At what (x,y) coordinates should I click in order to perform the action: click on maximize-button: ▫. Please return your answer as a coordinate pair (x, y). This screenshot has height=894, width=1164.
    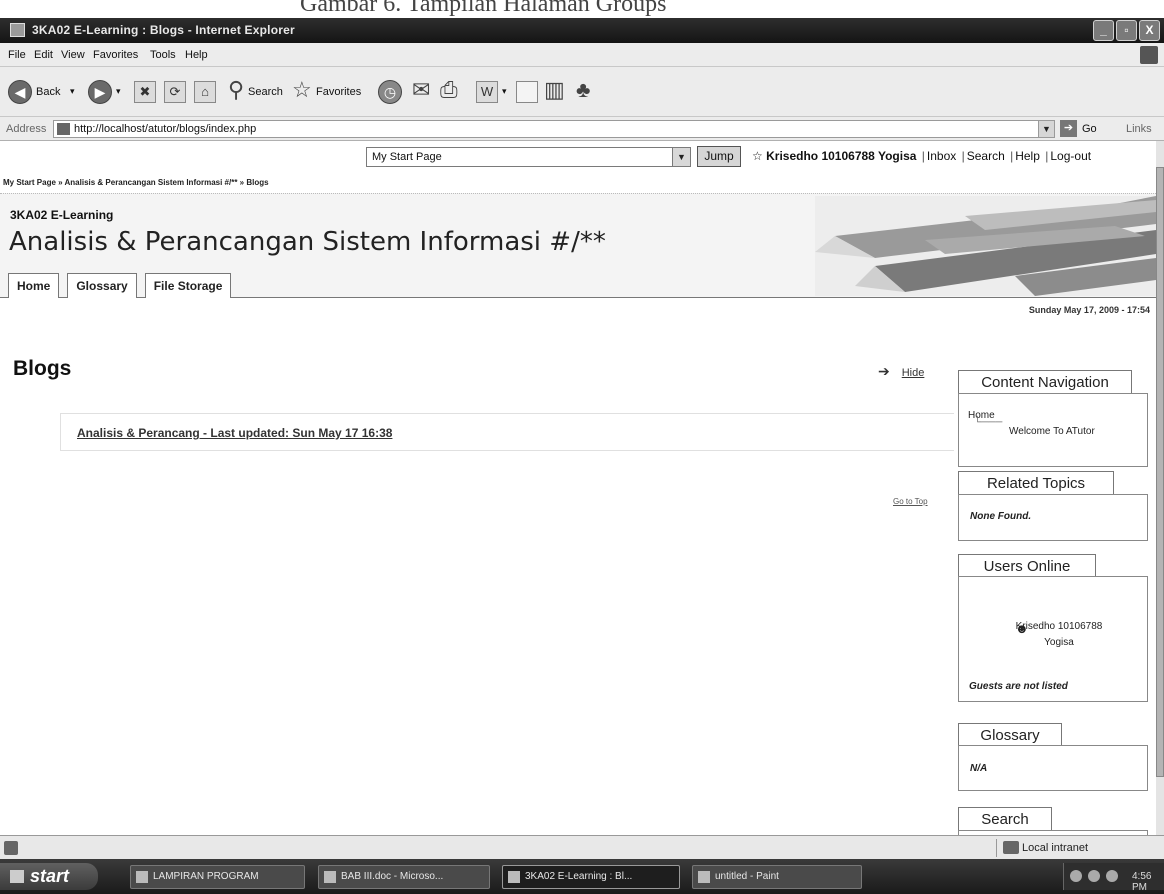
    Looking at the image, I should click on (1126, 30).